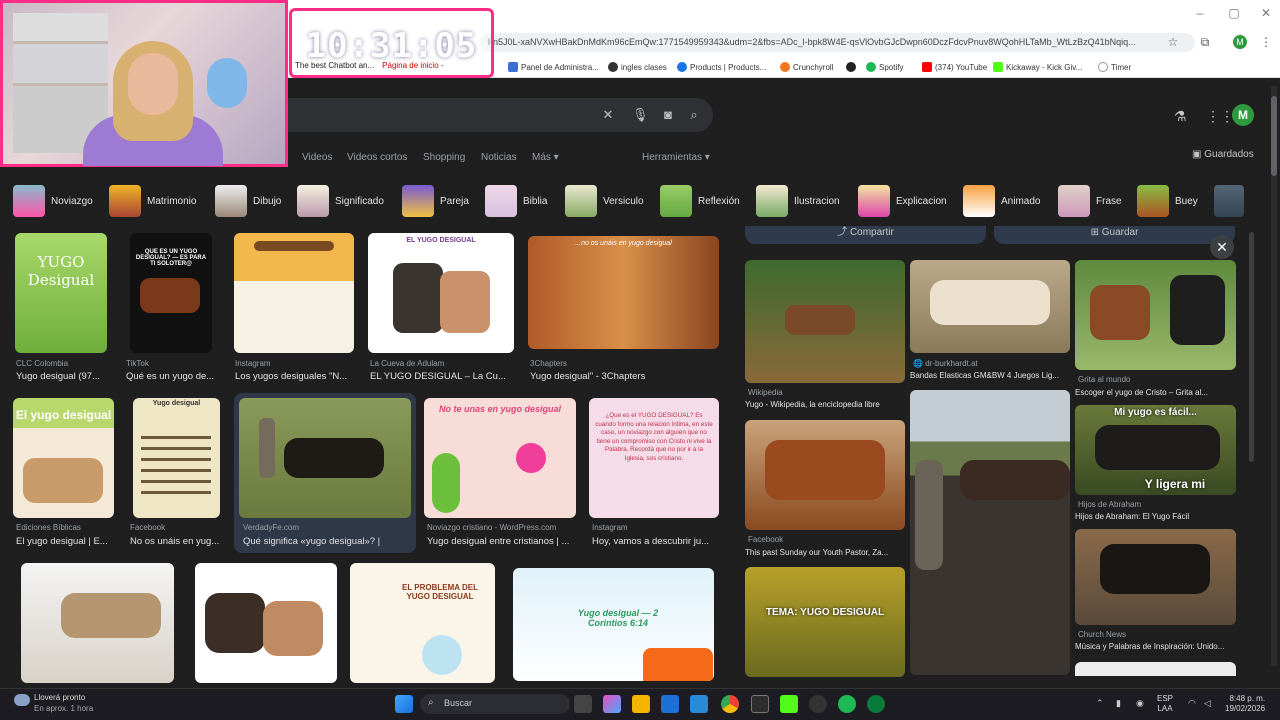  What do you see at coordinates (61, 293) in the screenshot?
I see `result-image: YUGO Desigual` at bounding box center [61, 293].